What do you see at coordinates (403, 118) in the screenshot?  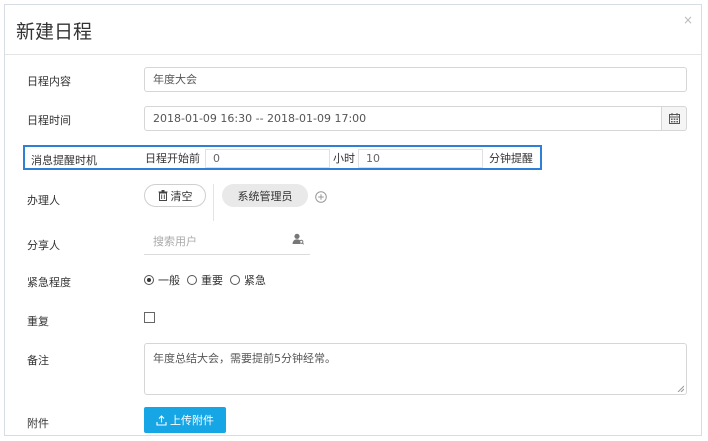 I see `time-range-input: 2018-01-09 16:30 -- 2018-01-09 17:00` at bounding box center [403, 118].